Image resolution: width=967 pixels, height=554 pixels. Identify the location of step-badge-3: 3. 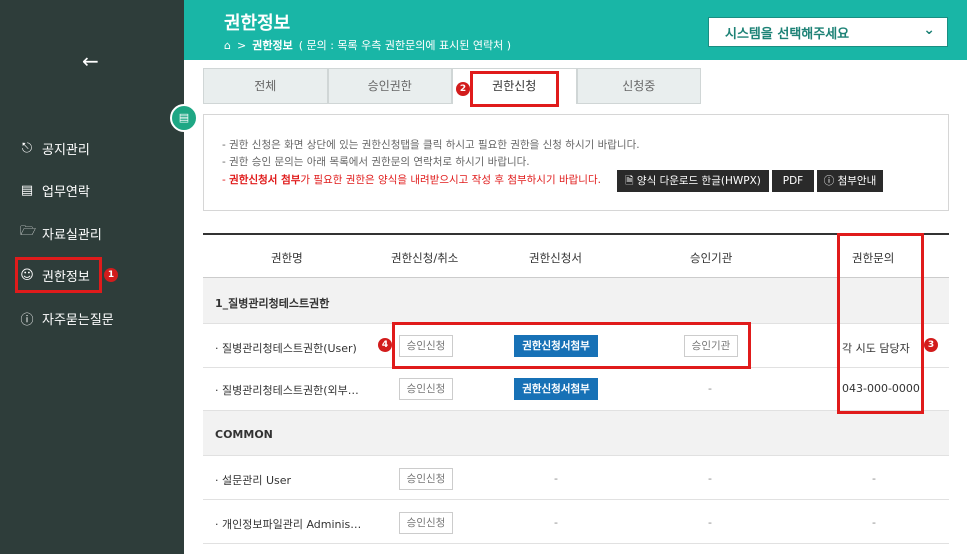
(931, 345).